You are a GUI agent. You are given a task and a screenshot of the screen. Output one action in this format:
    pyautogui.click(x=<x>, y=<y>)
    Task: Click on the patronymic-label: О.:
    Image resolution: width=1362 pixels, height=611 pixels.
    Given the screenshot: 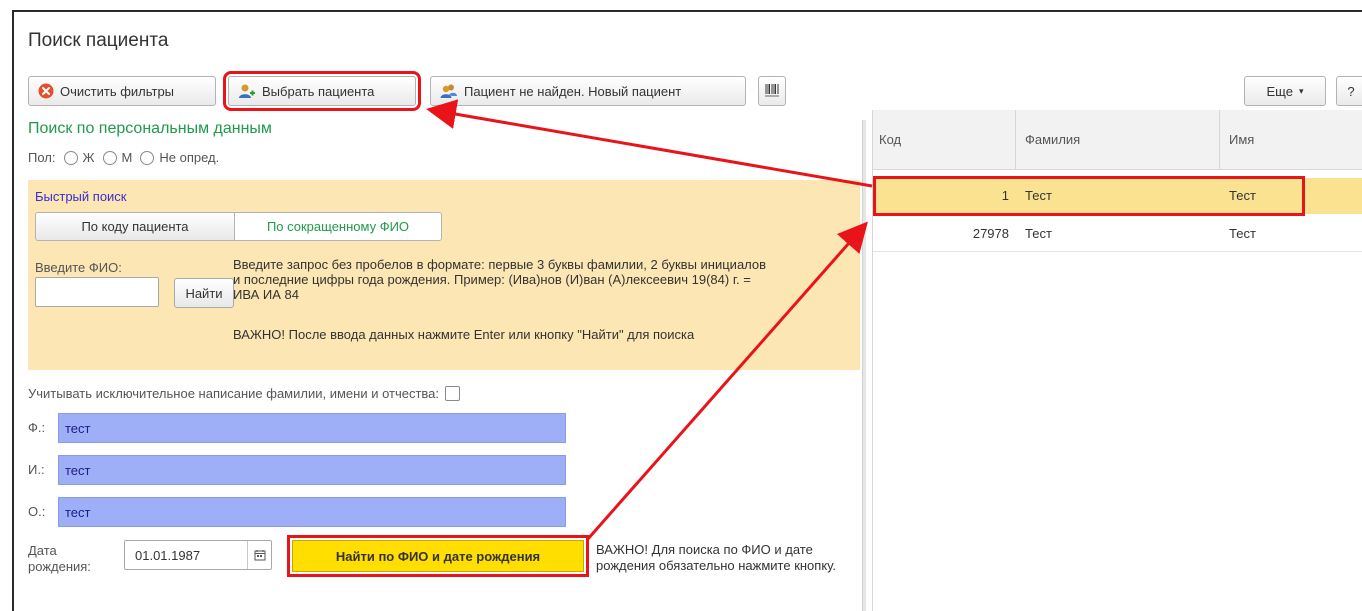 What is the action you would take?
    pyautogui.click(x=37, y=511)
    